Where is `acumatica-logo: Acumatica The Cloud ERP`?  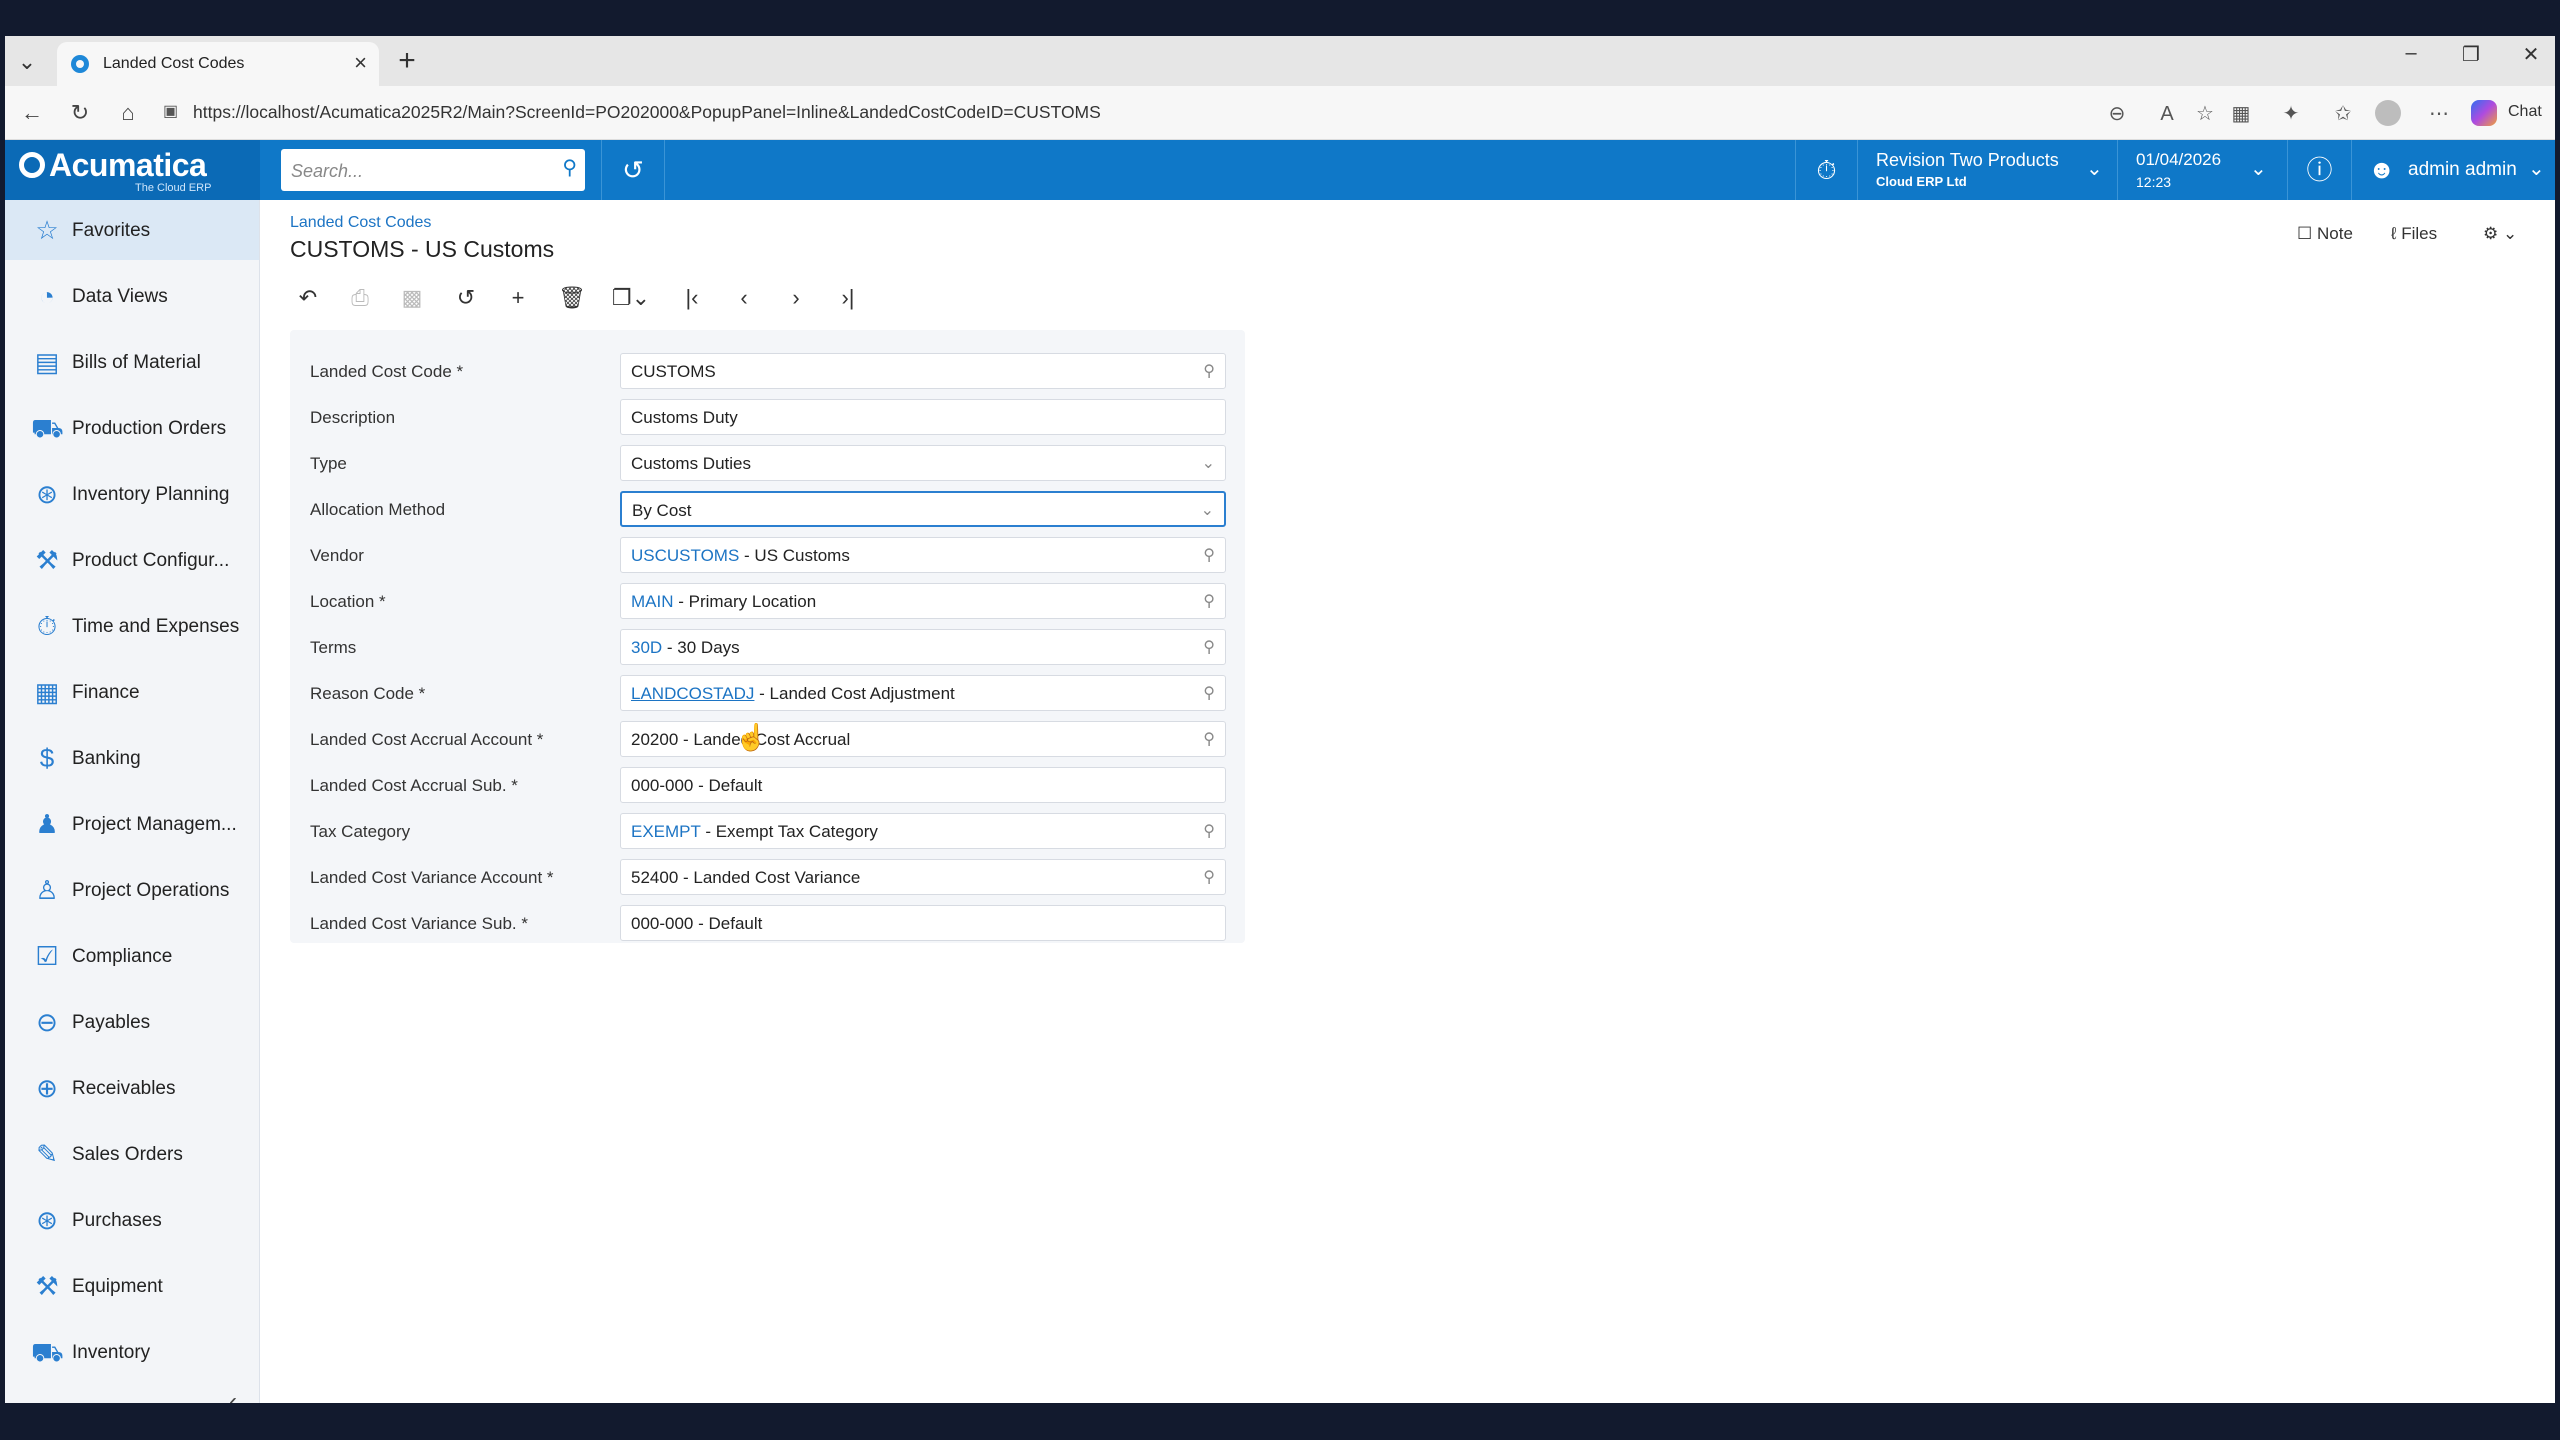 acumatica-logo: Acumatica The Cloud ERP is located at coordinates (132, 170).